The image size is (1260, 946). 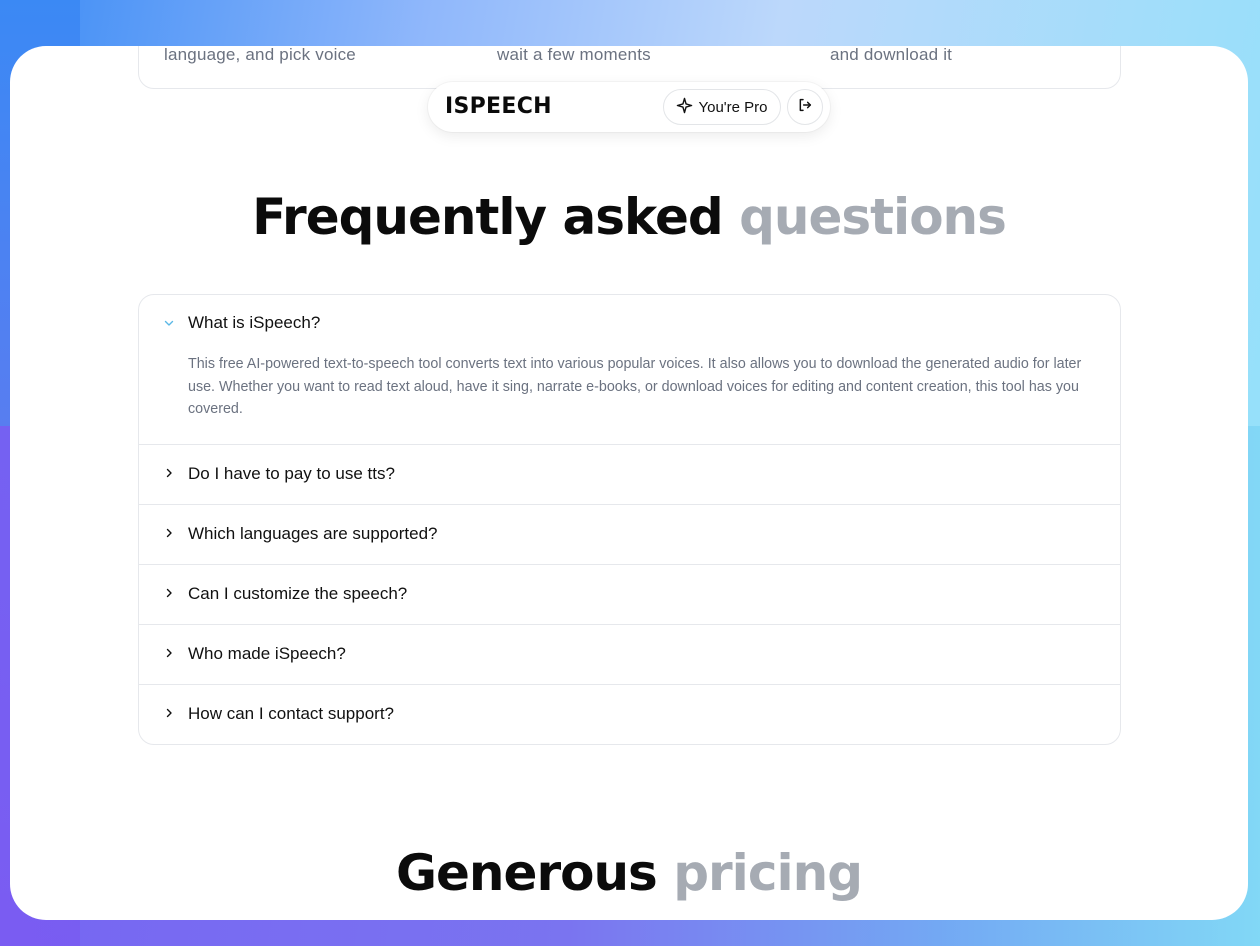 What do you see at coordinates (254, 323) in the screenshot?
I see `faq-question: What is iSpeech?` at bounding box center [254, 323].